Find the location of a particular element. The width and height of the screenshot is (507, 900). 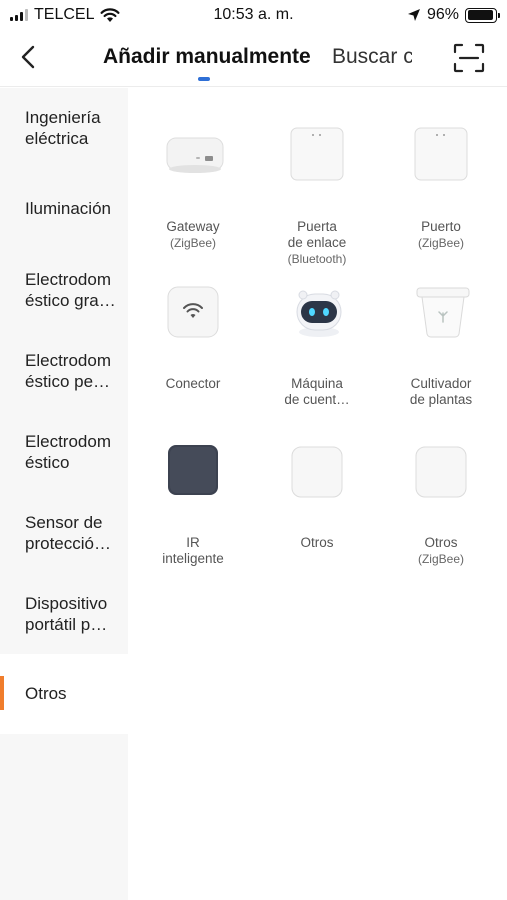

device-label: Cultivador de plantas is located at coordinates (441, 384).